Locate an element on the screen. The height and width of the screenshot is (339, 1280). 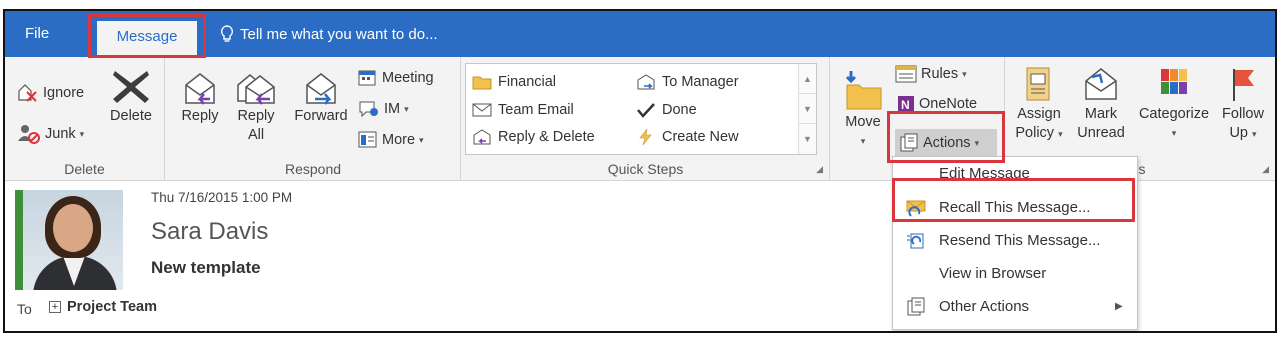
delete-group: Ignore Junk ▾ Delete Delete is located at coordinates (85, 119).